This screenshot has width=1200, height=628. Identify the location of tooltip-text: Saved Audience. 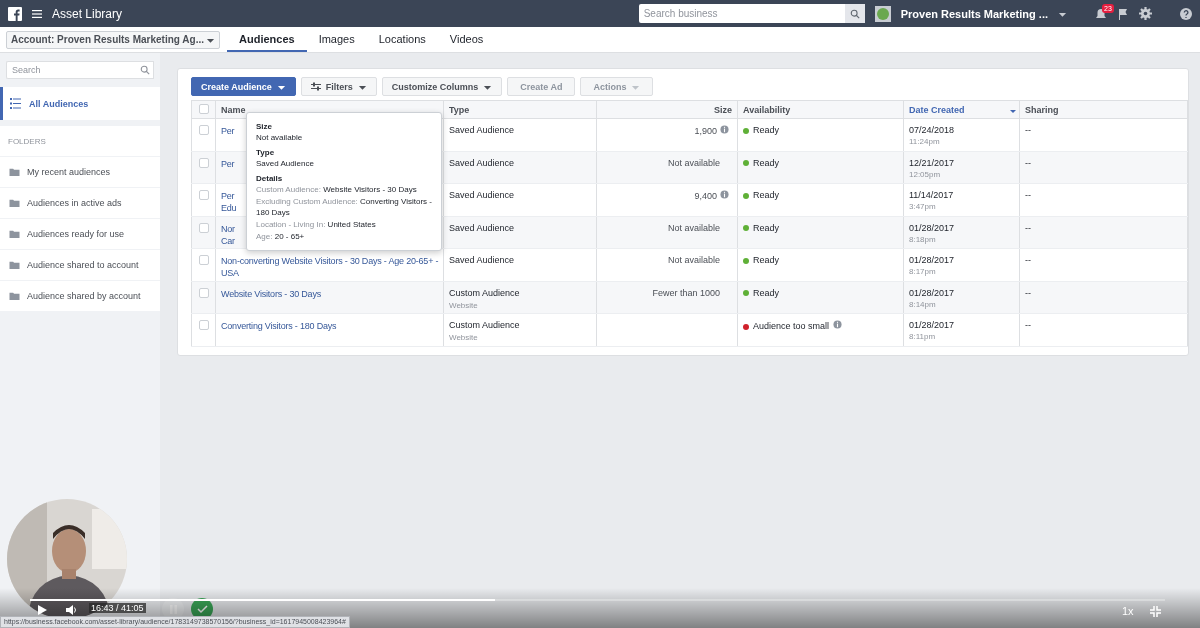
(285, 163).